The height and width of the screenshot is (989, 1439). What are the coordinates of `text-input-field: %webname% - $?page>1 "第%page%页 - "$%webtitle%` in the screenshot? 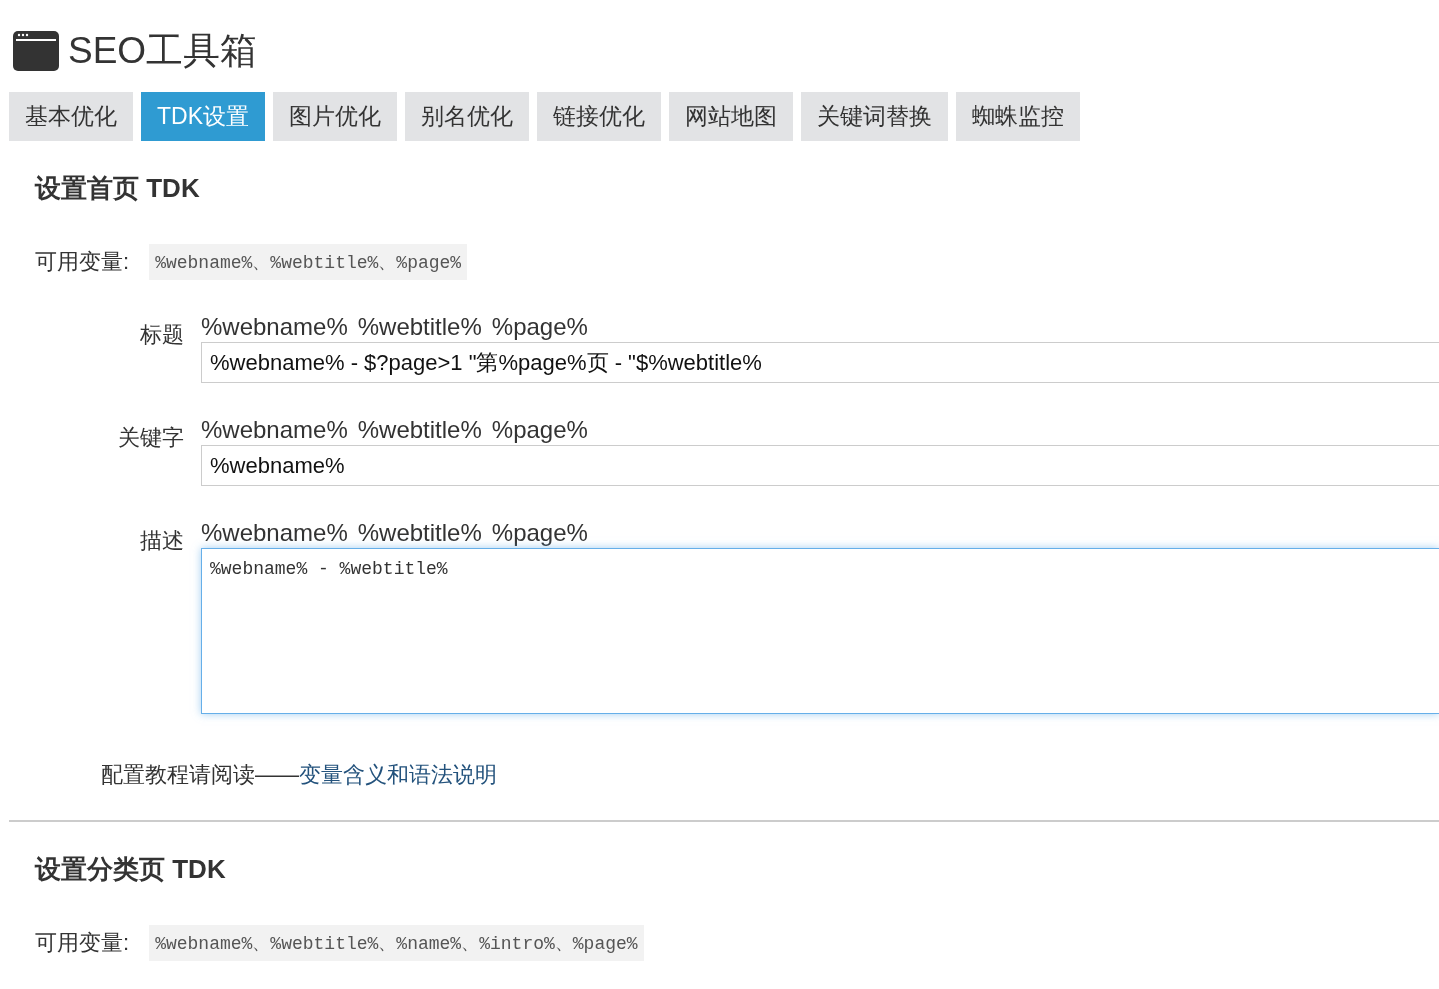 It's located at (820, 362).